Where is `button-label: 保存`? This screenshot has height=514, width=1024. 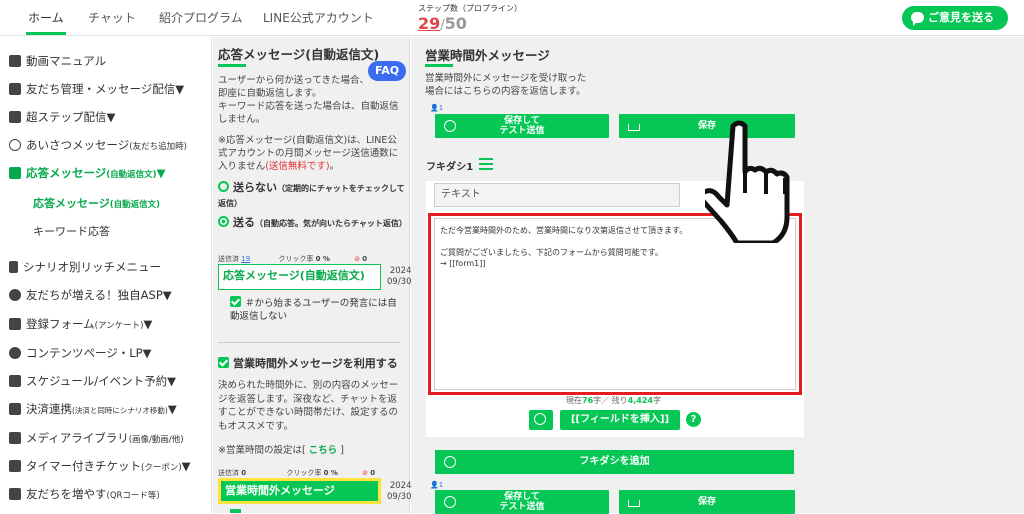 button-label: 保存 is located at coordinates (706, 502).